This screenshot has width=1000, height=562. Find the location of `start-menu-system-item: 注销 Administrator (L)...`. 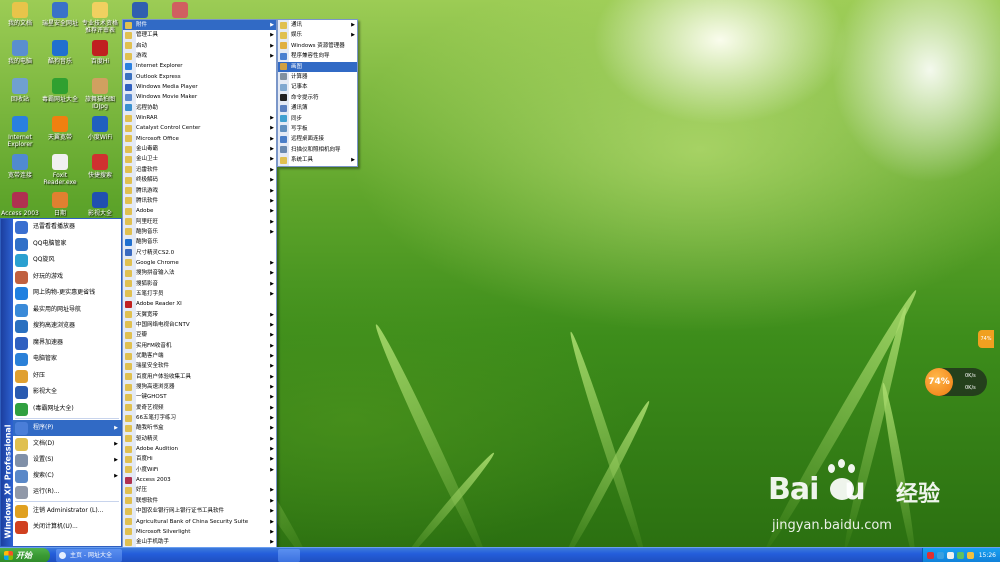

start-menu-system-item: 注销 Administrator (L)... is located at coordinates (67, 511).